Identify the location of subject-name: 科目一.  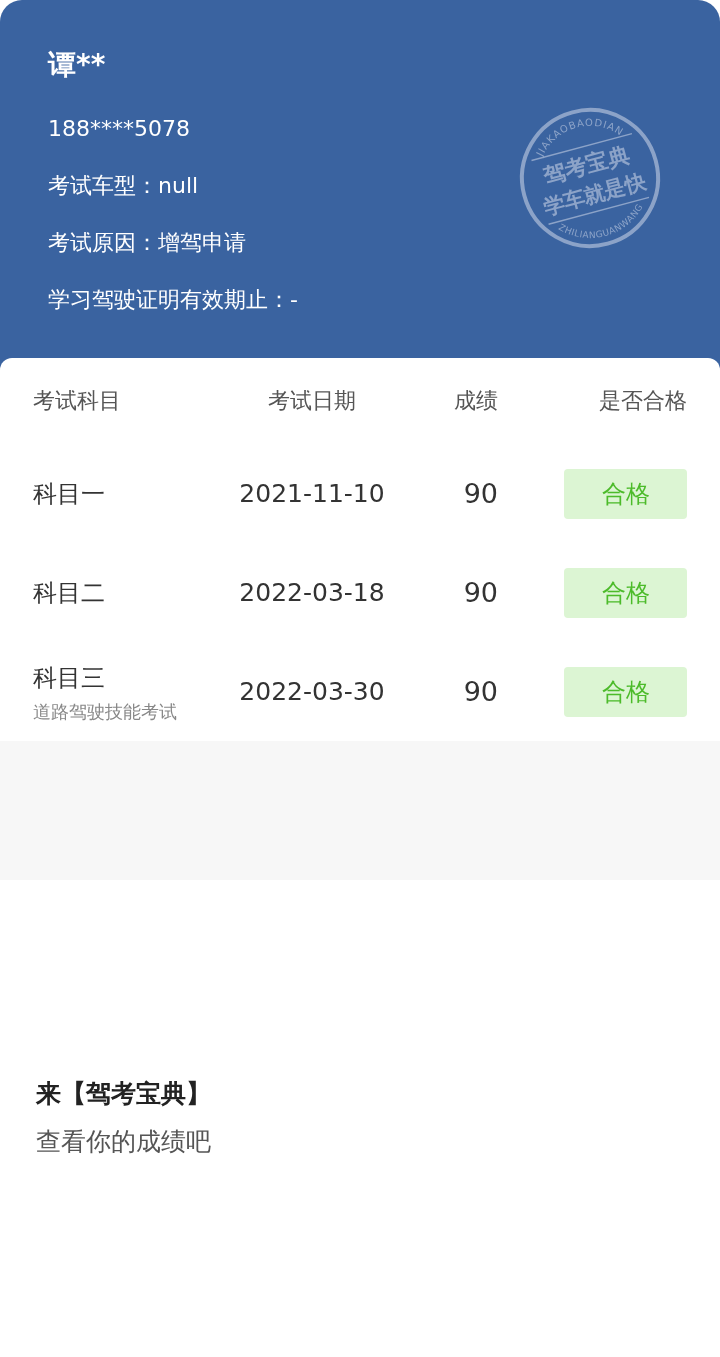
(69, 494).